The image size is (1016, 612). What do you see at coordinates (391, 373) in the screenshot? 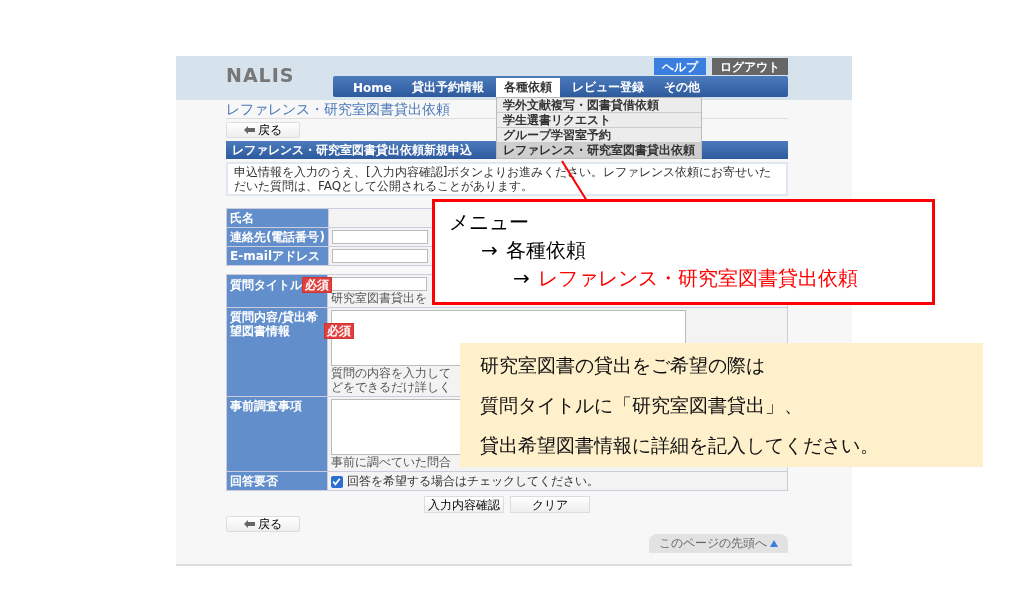
I see `hint-text: 質問の内容を入力して` at bounding box center [391, 373].